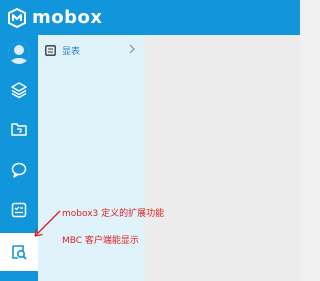  What do you see at coordinates (50, 50) in the screenshot?
I see `list-icon` at bounding box center [50, 50].